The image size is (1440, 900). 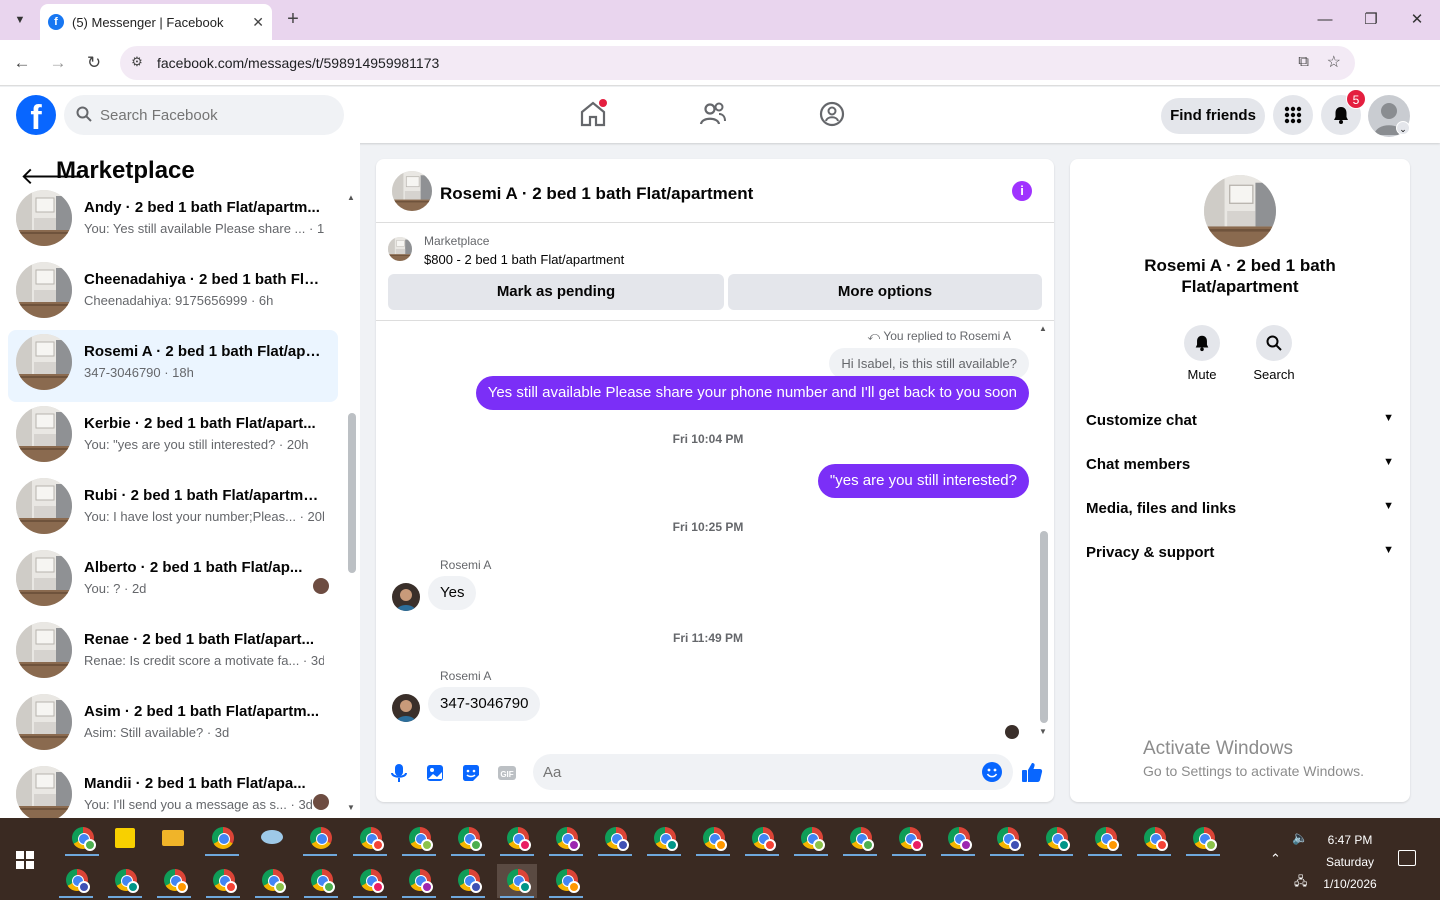 I want to click on groups-nav-icon, so click(x=832, y=114).